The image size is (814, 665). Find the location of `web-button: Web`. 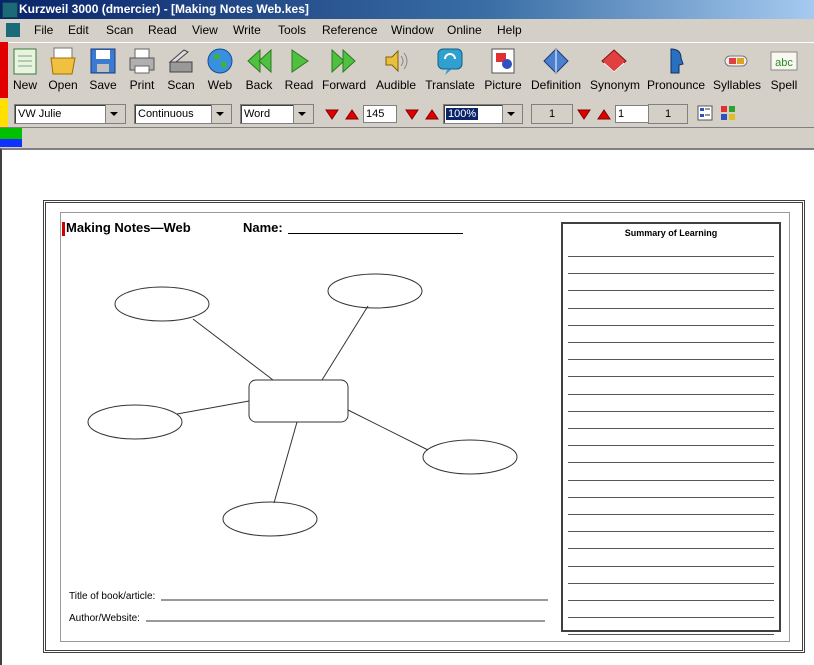

web-button: Web is located at coordinates (220, 70).